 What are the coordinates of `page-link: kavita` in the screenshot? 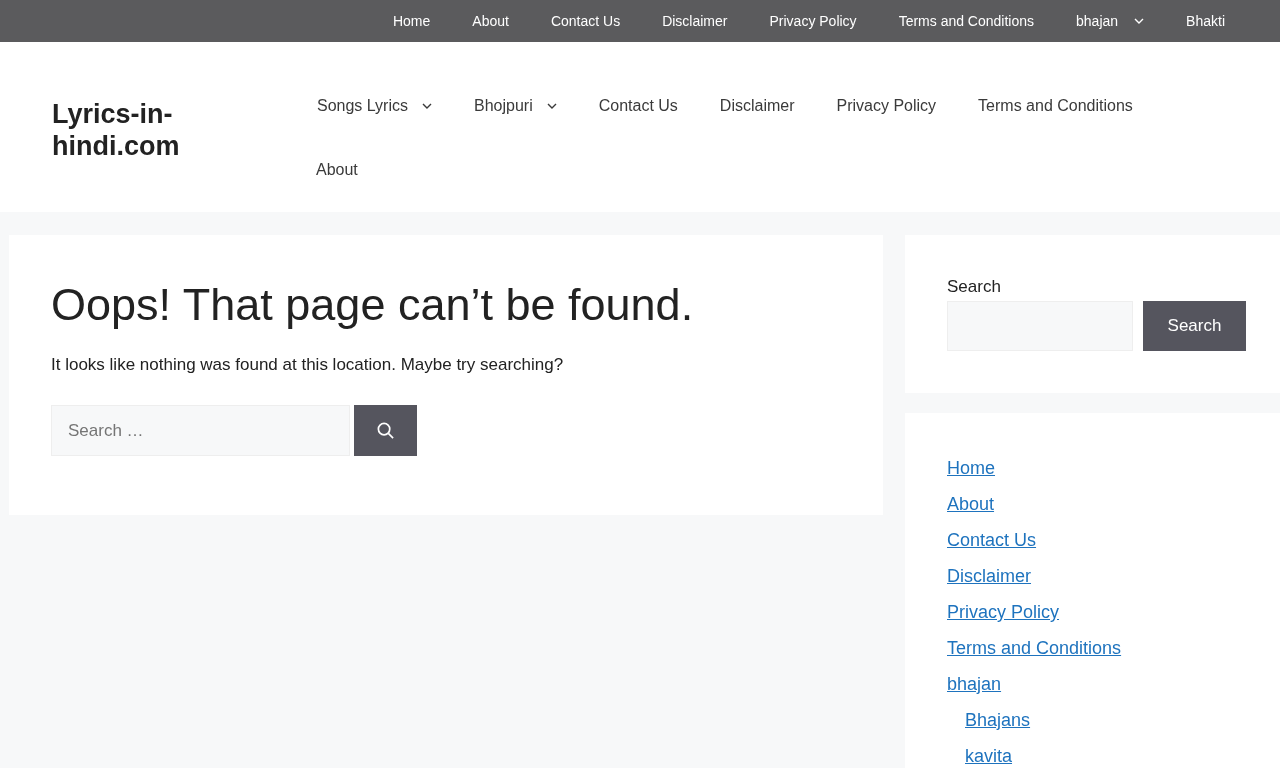 It's located at (989, 756).